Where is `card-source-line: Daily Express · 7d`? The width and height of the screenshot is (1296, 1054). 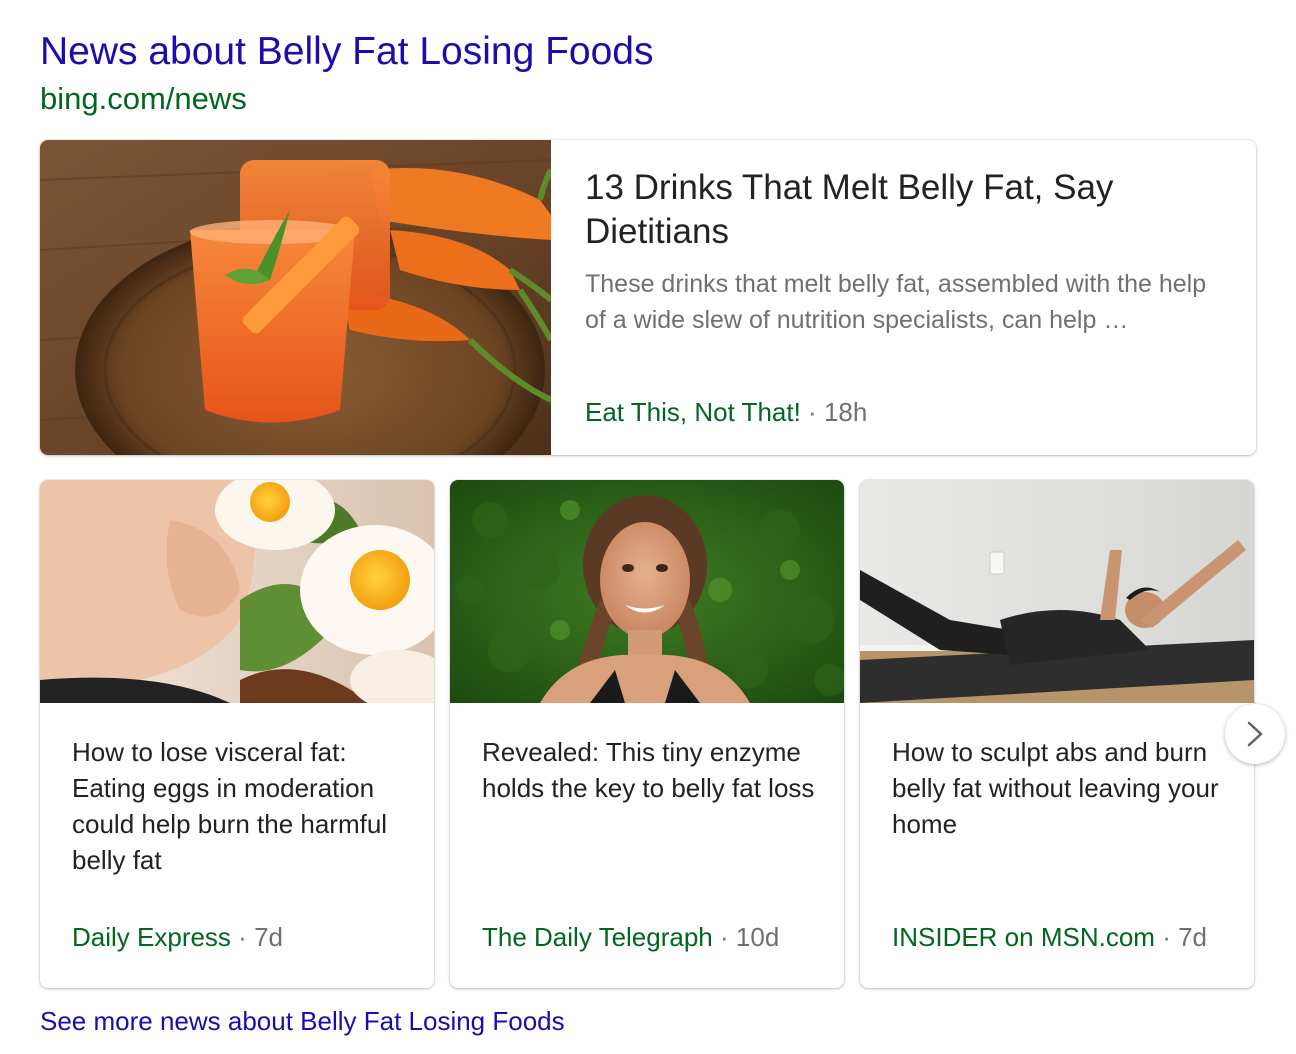 card-source-line: Daily Express · 7d is located at coordinates (177, 937).